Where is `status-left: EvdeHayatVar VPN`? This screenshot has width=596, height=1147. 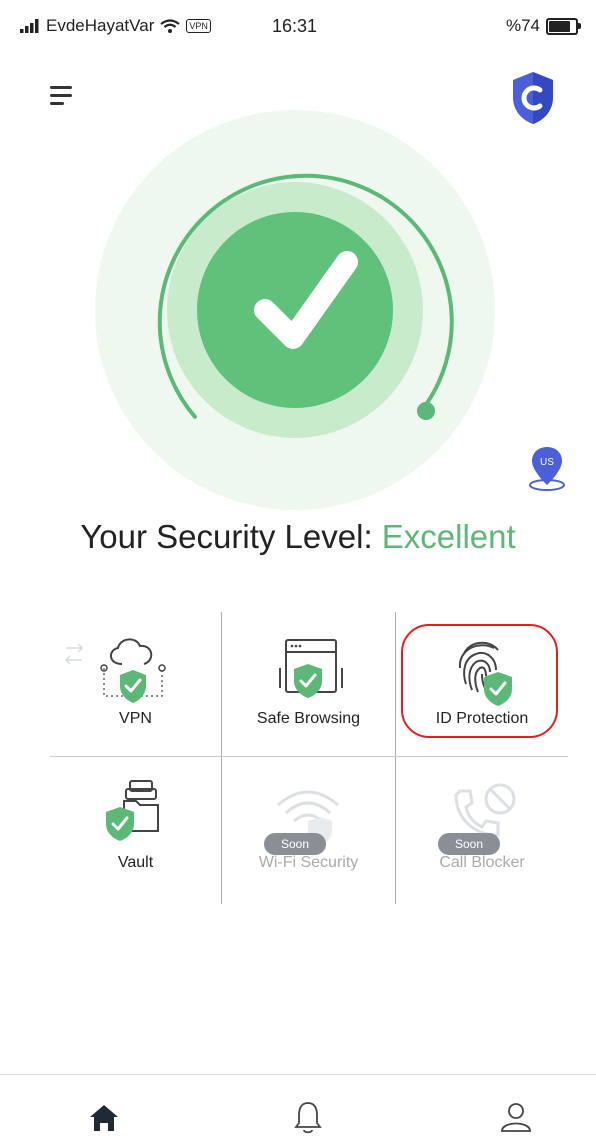
status-left: EvdeHayatVar VPN is located at coordinates (115, 26).